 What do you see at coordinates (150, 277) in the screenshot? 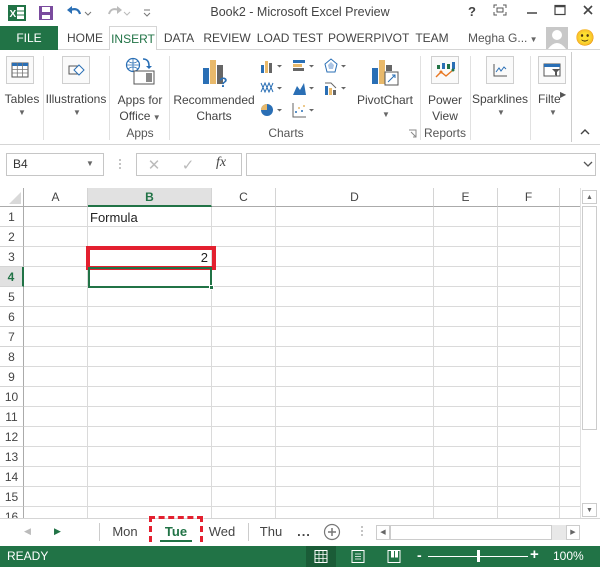
I see `active-cell-b4` at bounding box center [150, 277].